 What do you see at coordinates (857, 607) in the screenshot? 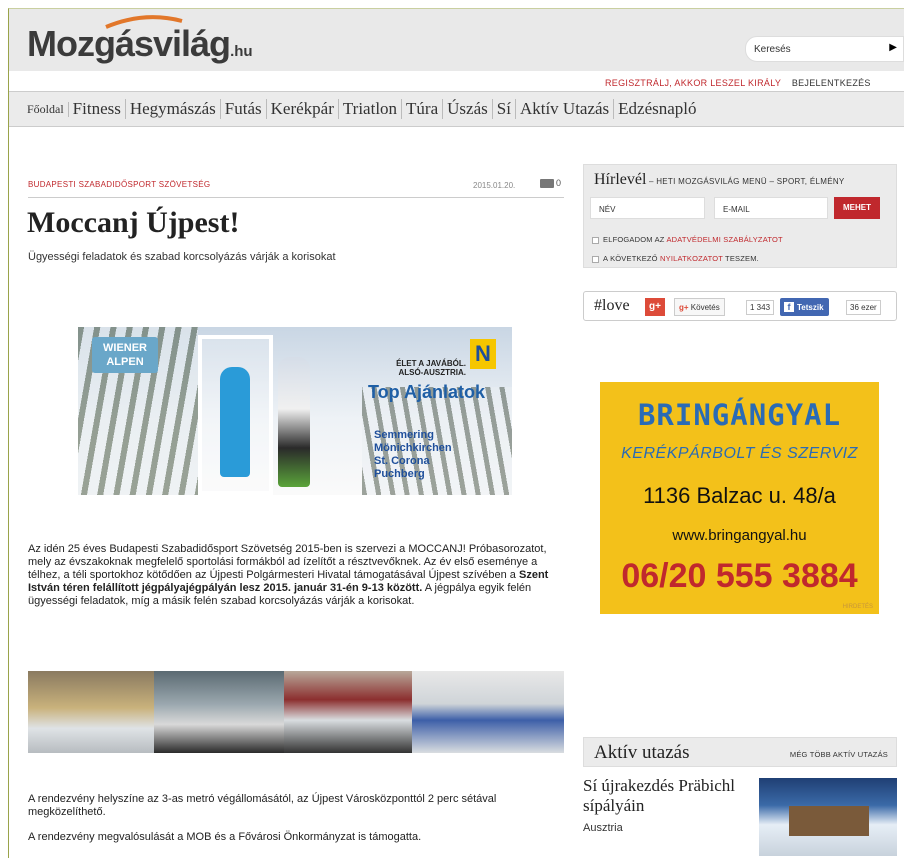
I see `ad-label: HIRDETÉS` at bounding box center [857, 607].